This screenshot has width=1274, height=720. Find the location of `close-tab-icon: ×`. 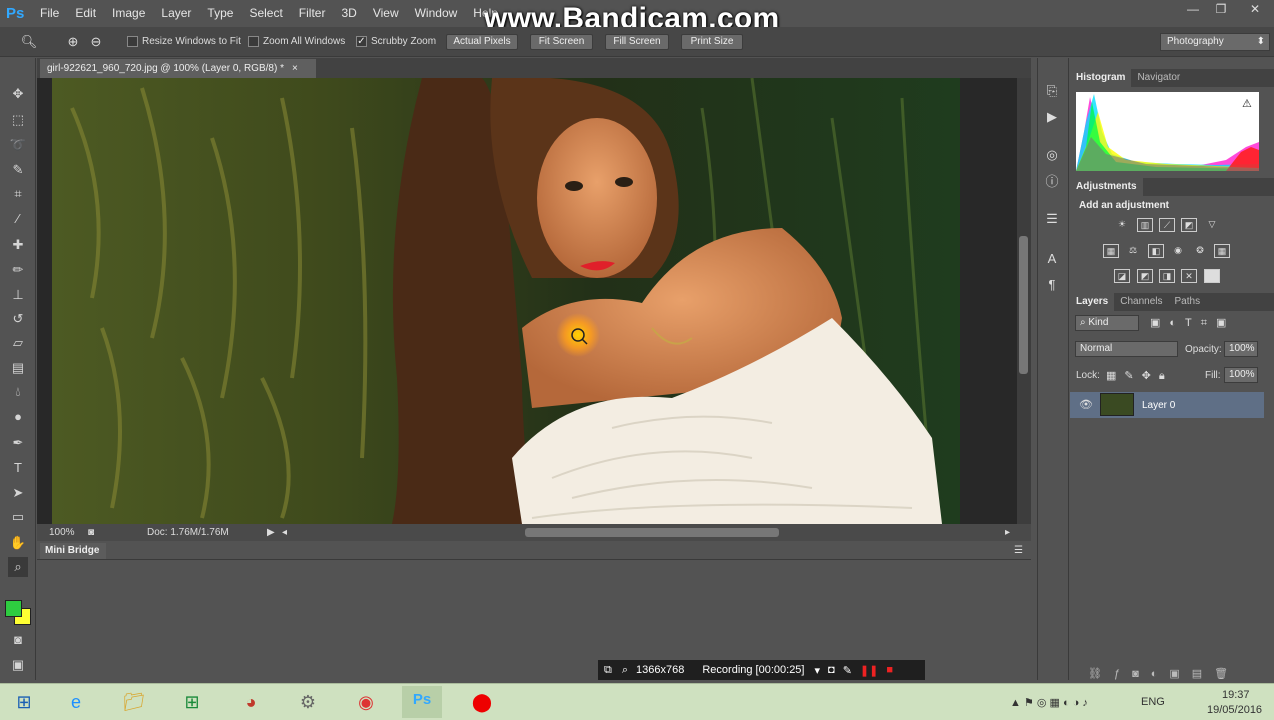

close-tab-icon: × is located at coordinates (295, 68).